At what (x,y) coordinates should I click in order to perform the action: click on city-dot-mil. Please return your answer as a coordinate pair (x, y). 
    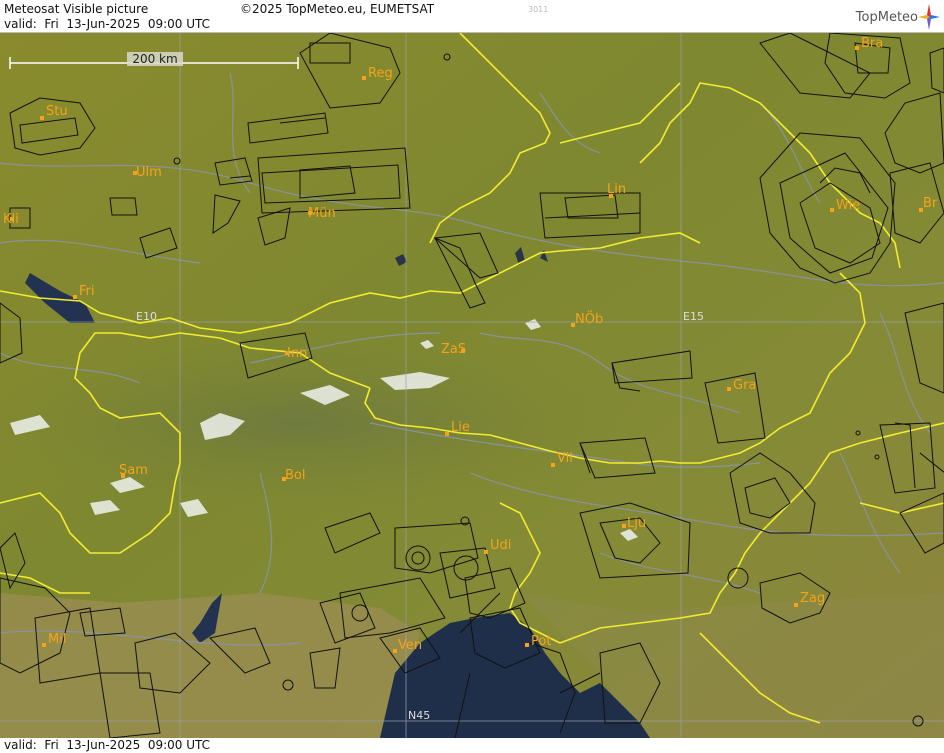
    Looking at the image, I should click on (44, 645).